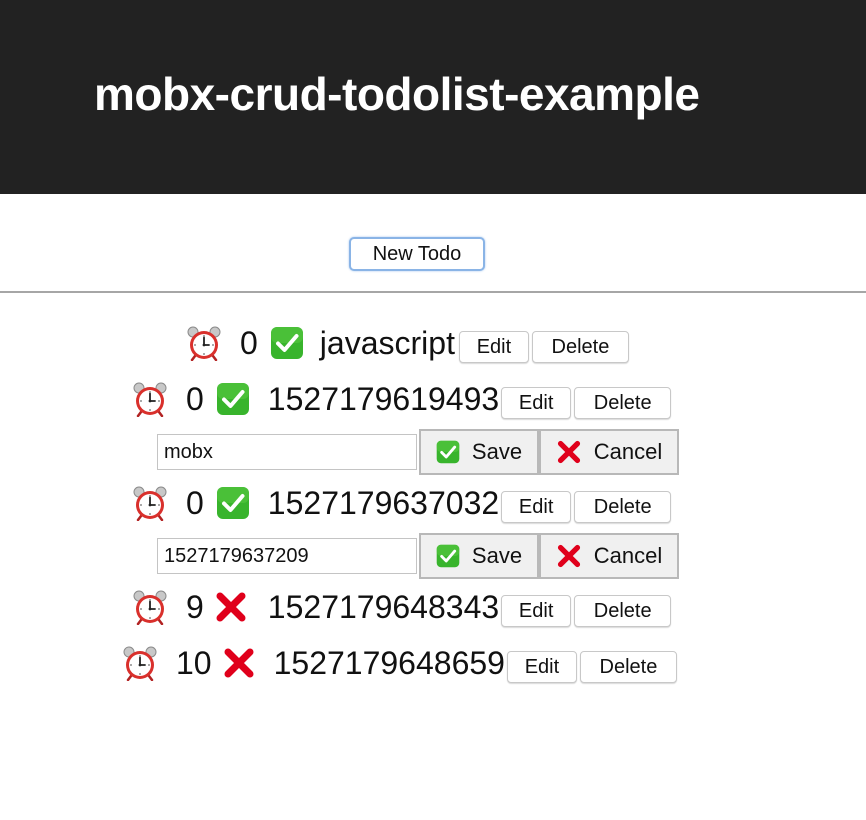  What do you see at coordinates (417, 254) in the screenshot?
I see `new-todo-button: New Todo` at bounding box center [417, 254].